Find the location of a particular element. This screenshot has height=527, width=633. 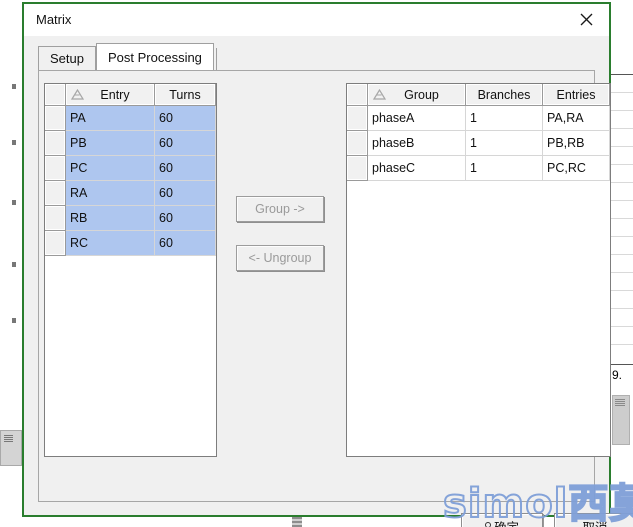

entries-col-entry: Entry is located at coordinates (110, 95).